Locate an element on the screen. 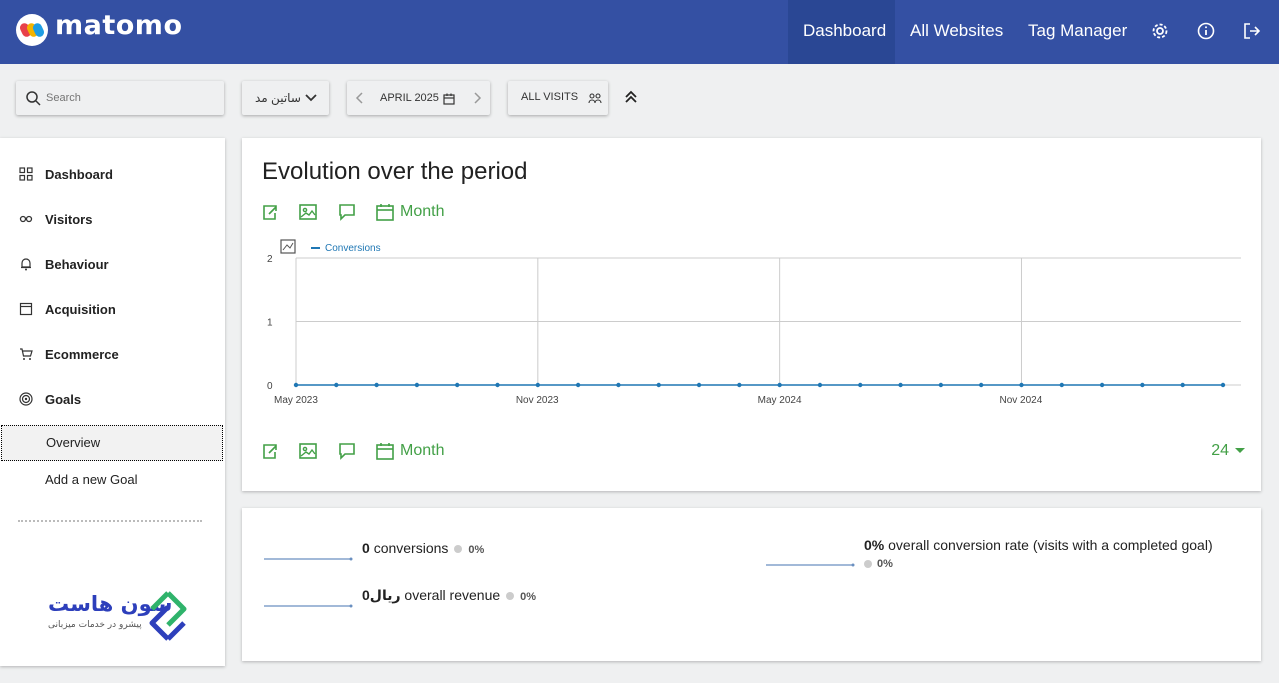  period-selector: APRIL 2025 is located at coordinates (418, 98).